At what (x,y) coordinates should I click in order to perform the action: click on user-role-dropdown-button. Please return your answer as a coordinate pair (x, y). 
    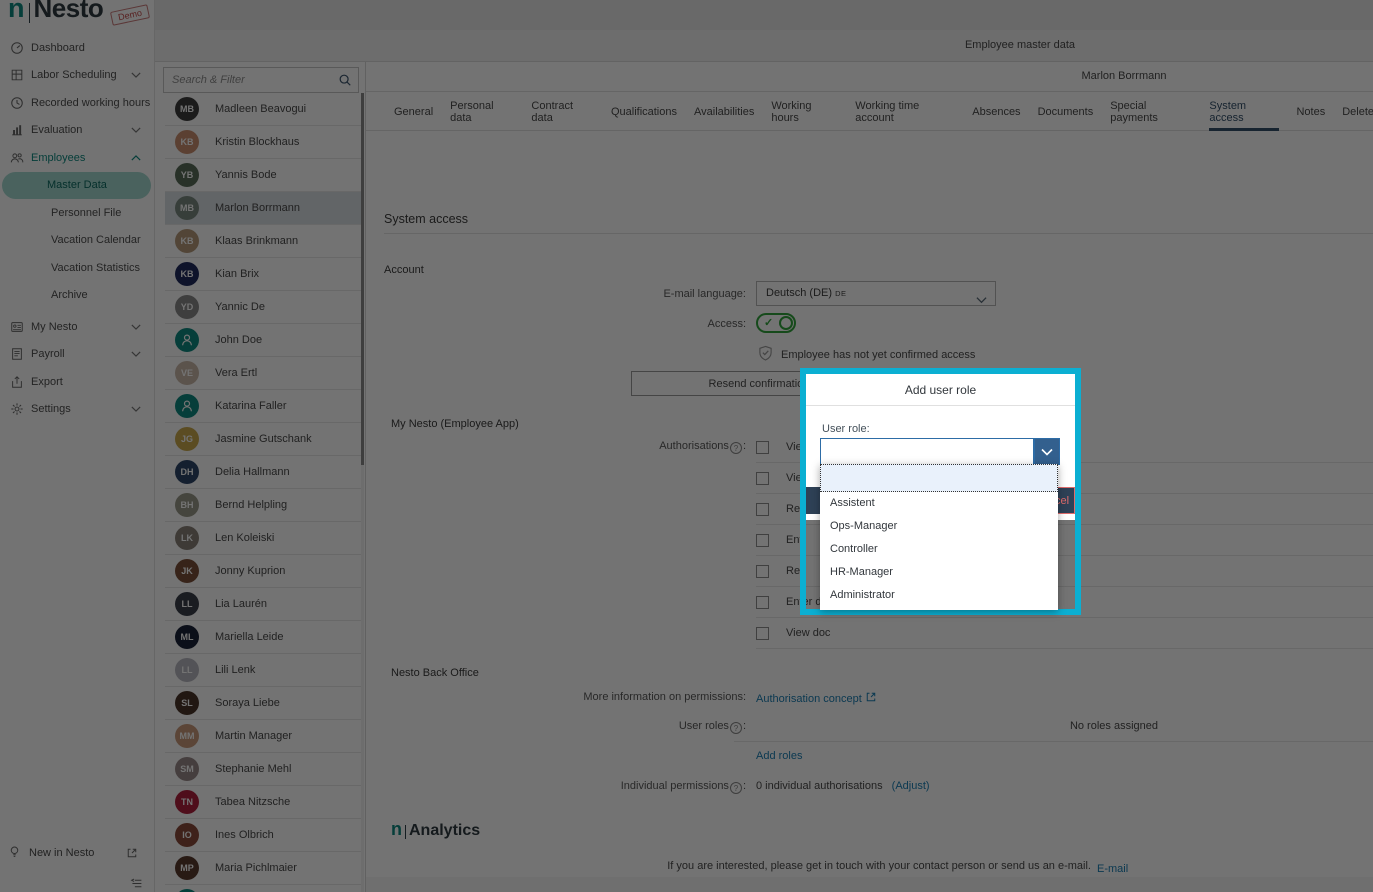
    Looking at the image, I should click on (1047, 451).